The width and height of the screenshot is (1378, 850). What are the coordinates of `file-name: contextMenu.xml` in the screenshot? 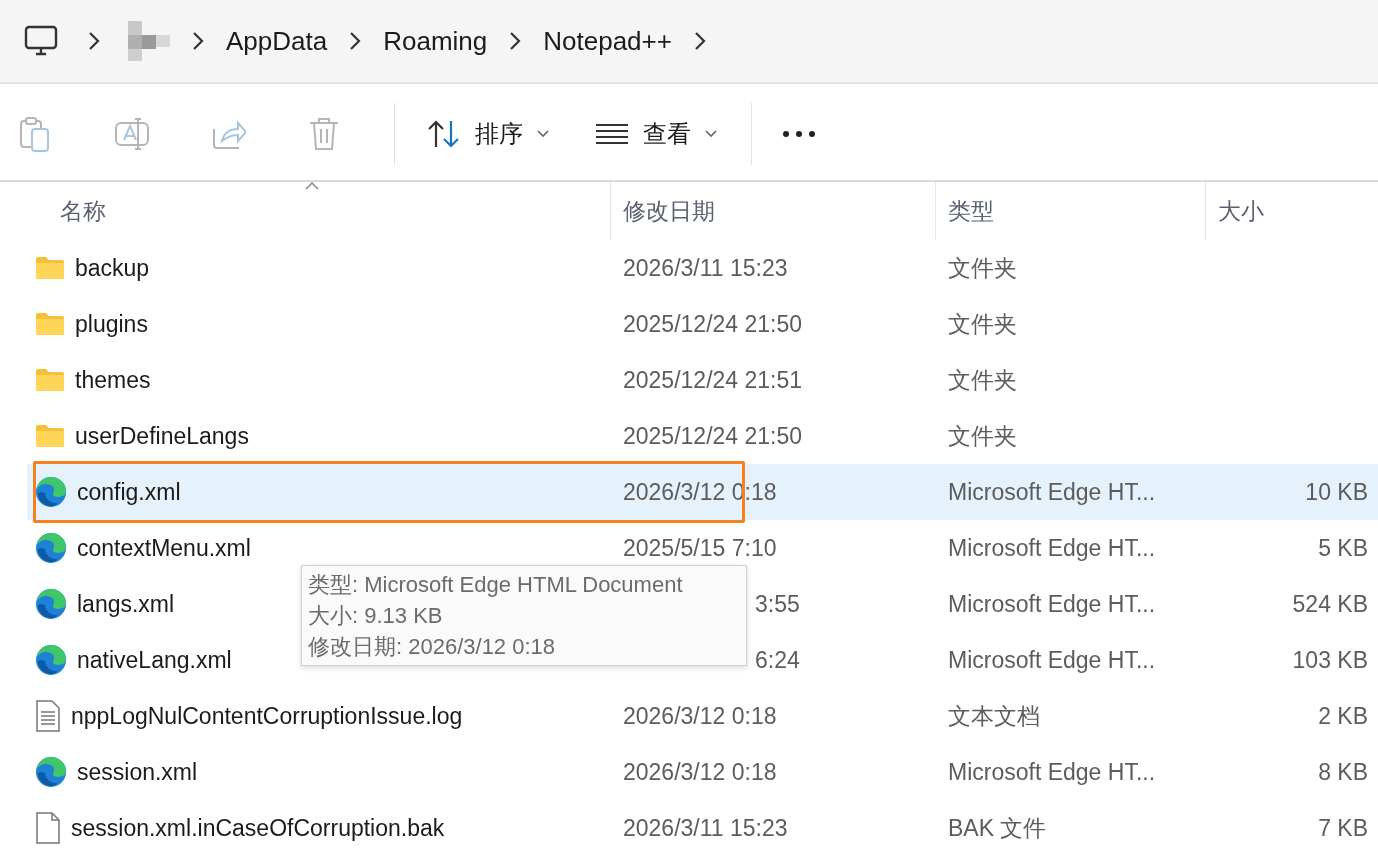 It's located at (164, 548).